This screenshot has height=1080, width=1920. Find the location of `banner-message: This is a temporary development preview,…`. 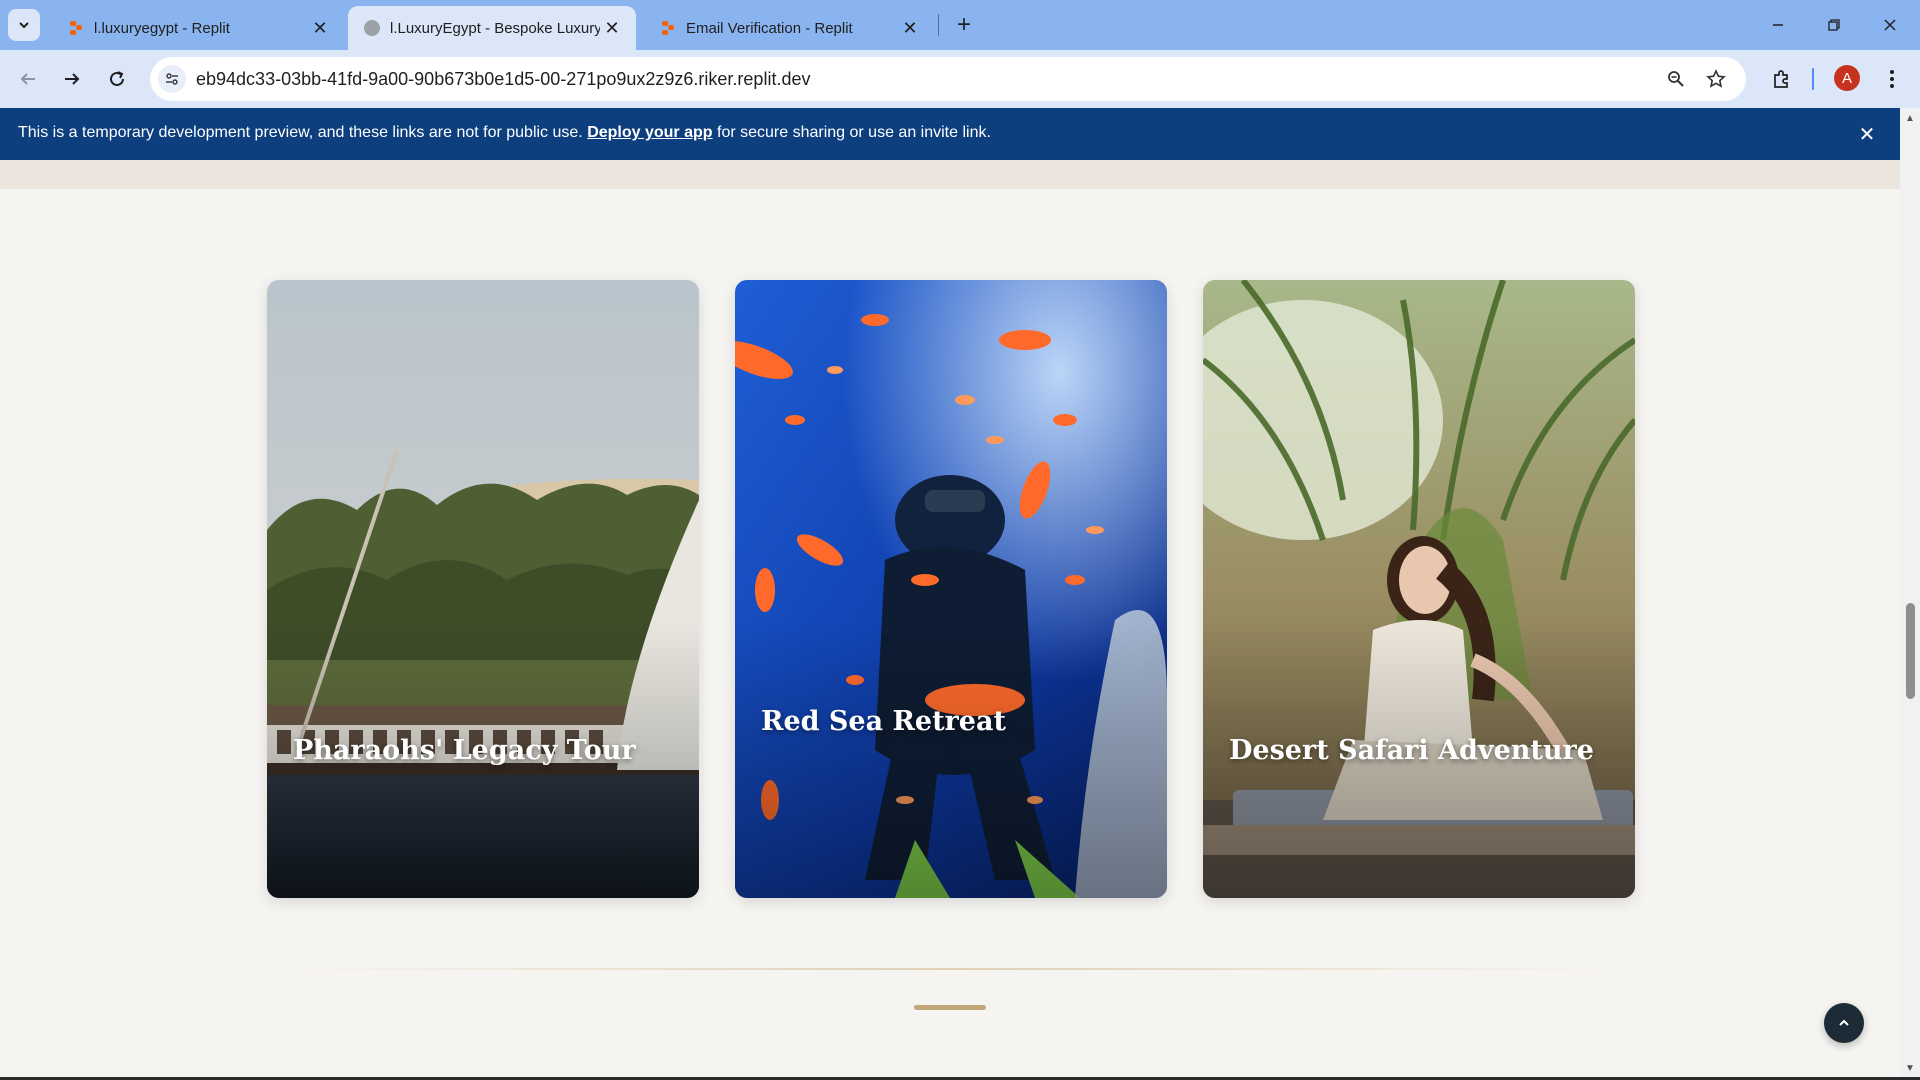

banner-message: This is a temporary development preview,… is located at coordinates (504, 133).